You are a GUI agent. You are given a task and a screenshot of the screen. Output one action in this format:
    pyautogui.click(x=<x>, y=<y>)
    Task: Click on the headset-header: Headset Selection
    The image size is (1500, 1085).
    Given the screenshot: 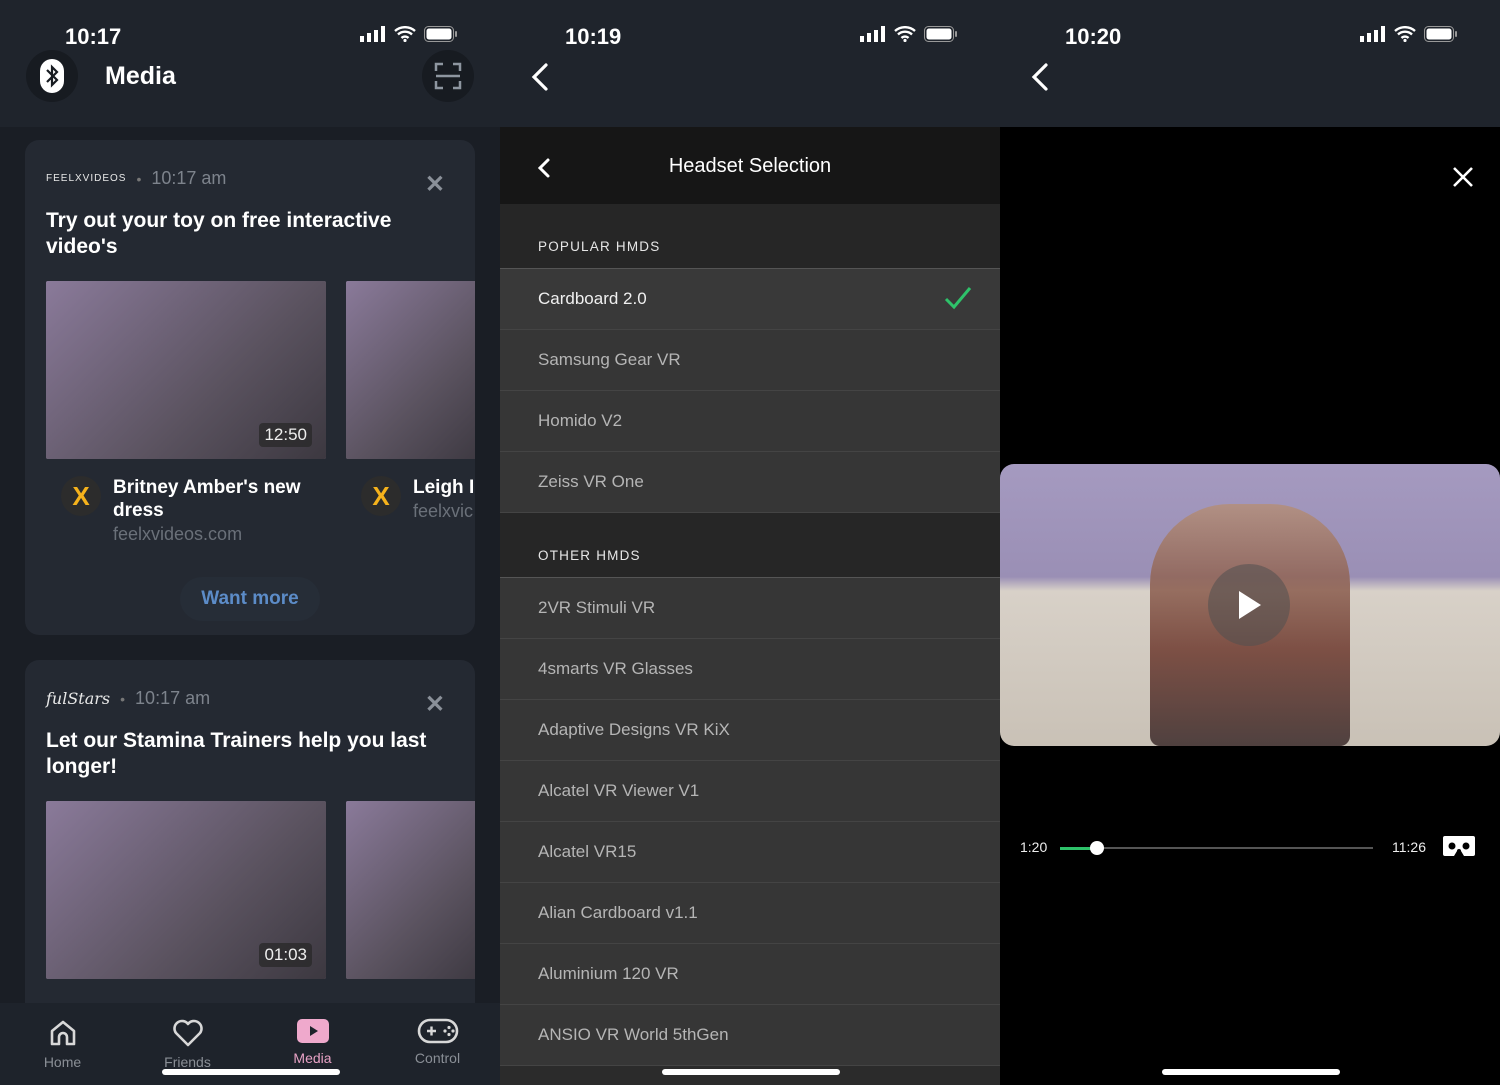 What is the action you would take?
    pyautogui.click(x=750, y=165)
    